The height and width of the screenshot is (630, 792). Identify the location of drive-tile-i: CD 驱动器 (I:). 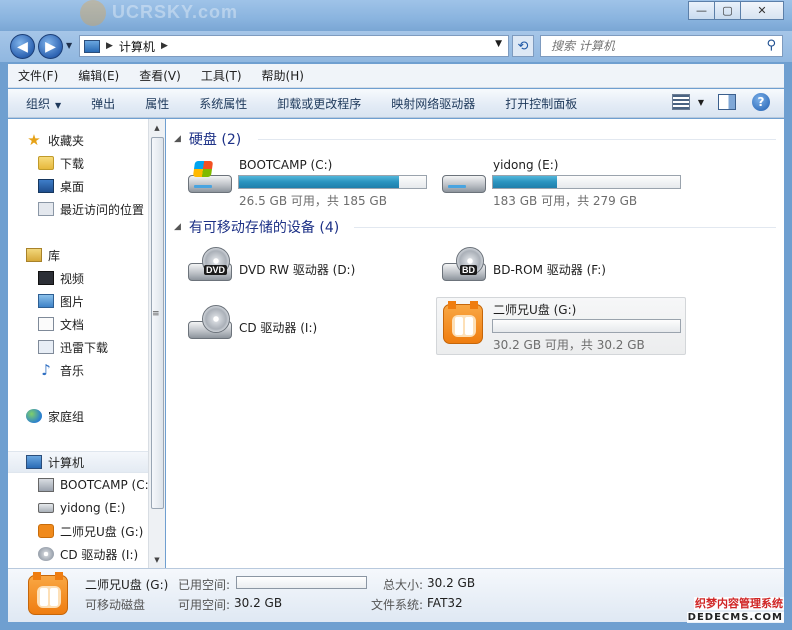
(309, 327).